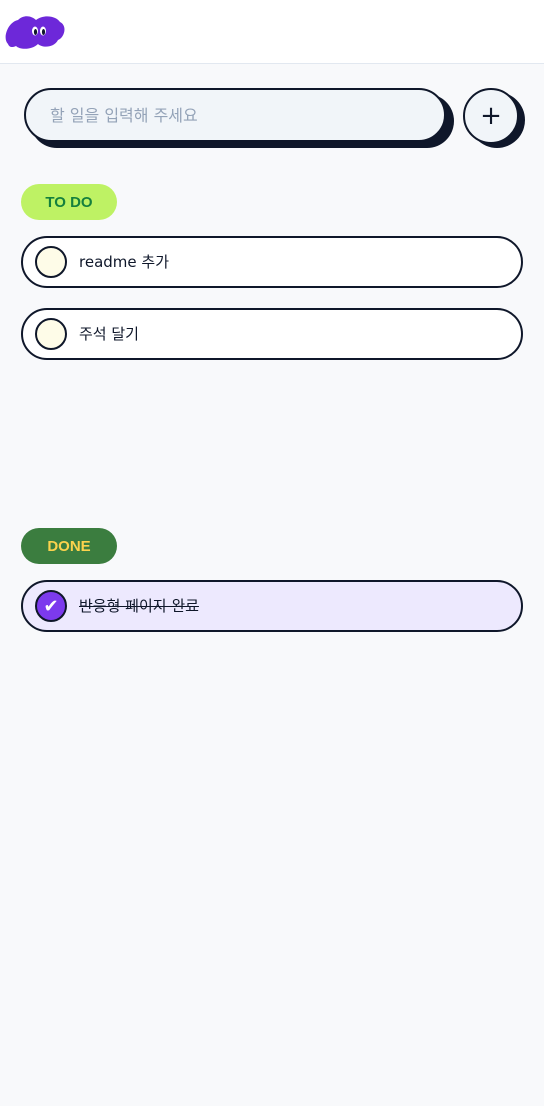  What do you see at coordinates (272, 32) in the screenshot?
I see `app-header` at bounding box center [272, 32].